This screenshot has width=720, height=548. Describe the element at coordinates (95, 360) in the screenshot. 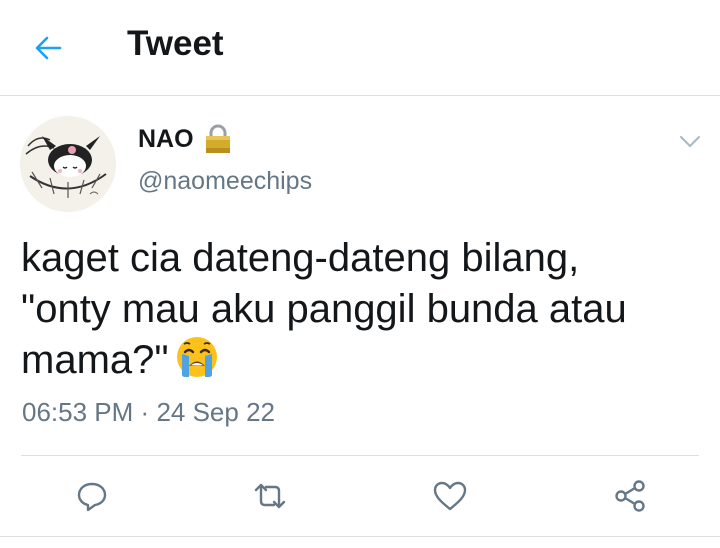

I see `tweet-text-segment: mama?"` at that location.